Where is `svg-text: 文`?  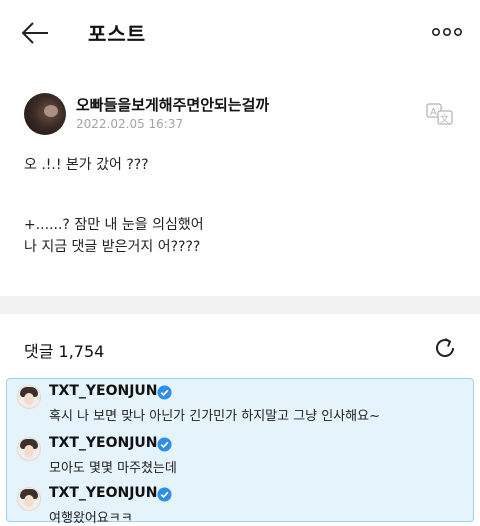
svg-text: 文 is located at coordinates (444, 119).